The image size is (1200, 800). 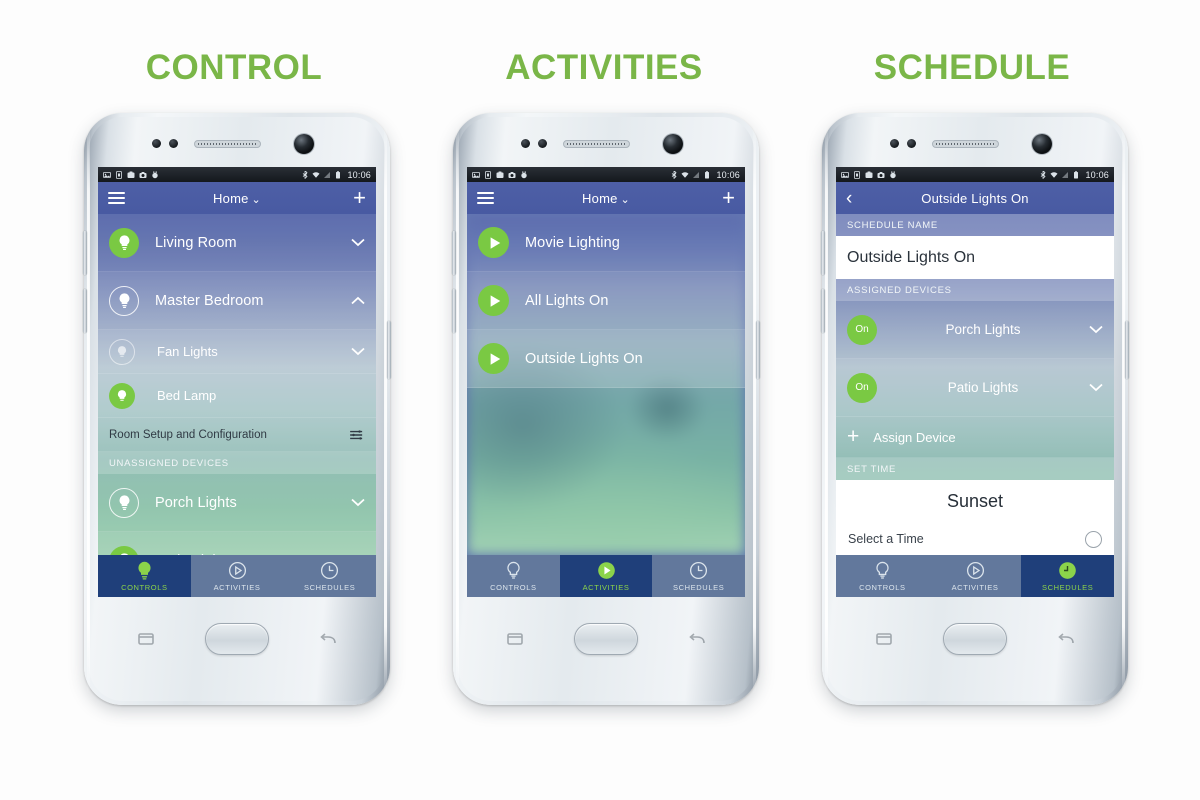 I want to click on bulb-icon, so click(x=513, y=570).